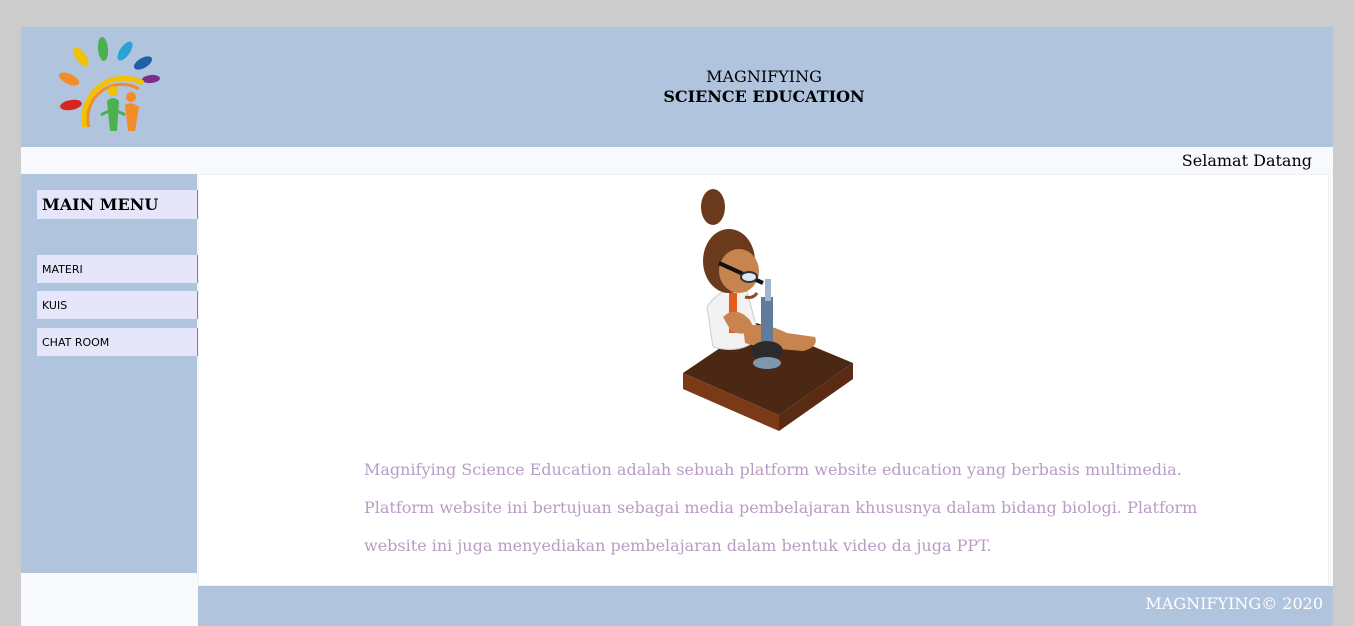  What do you see at coordinates (117, 373) in the screenshot?
I see `sidebar: MAIN MENU MATERI KUIS CHAT ROOM` at bounding box center [117, 373].